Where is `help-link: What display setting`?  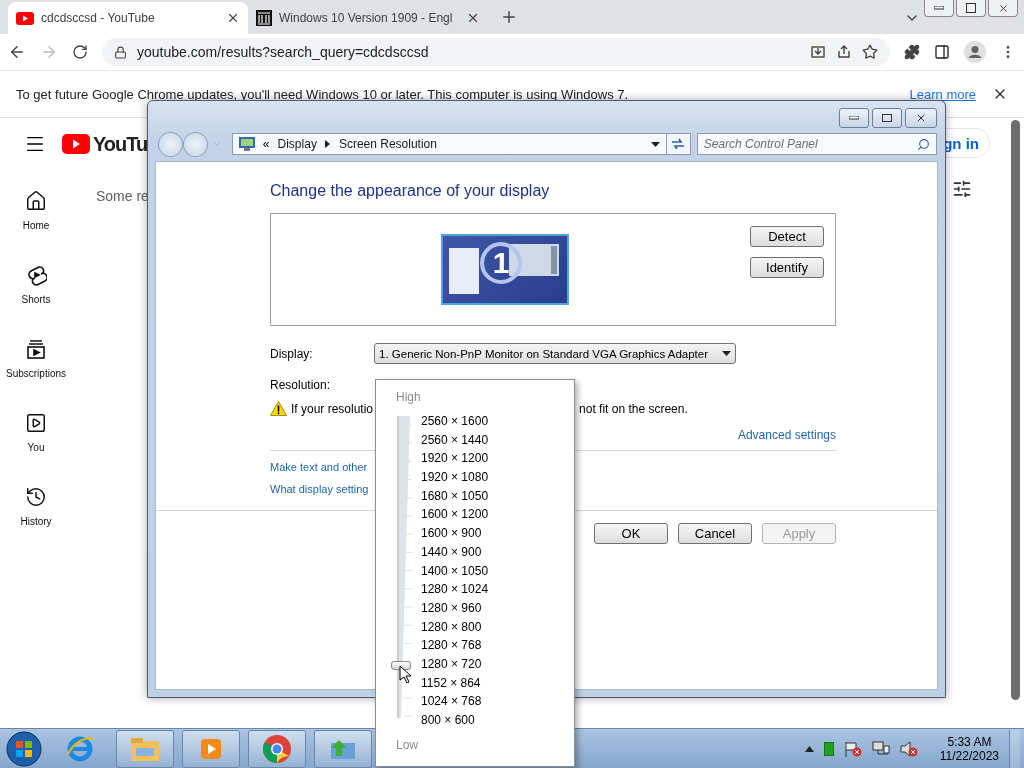 help-link: What display setting is located at coordinates (319, 489).